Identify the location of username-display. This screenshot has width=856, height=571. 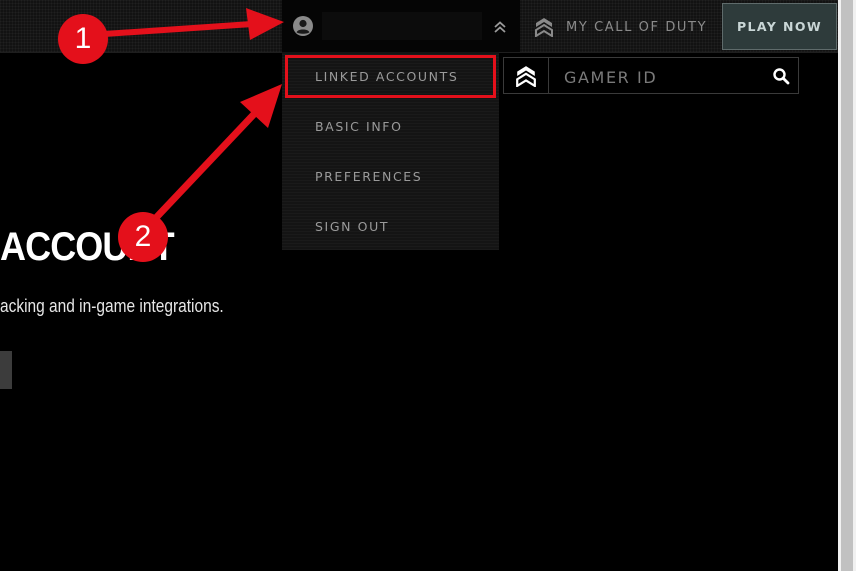
(402, 26).